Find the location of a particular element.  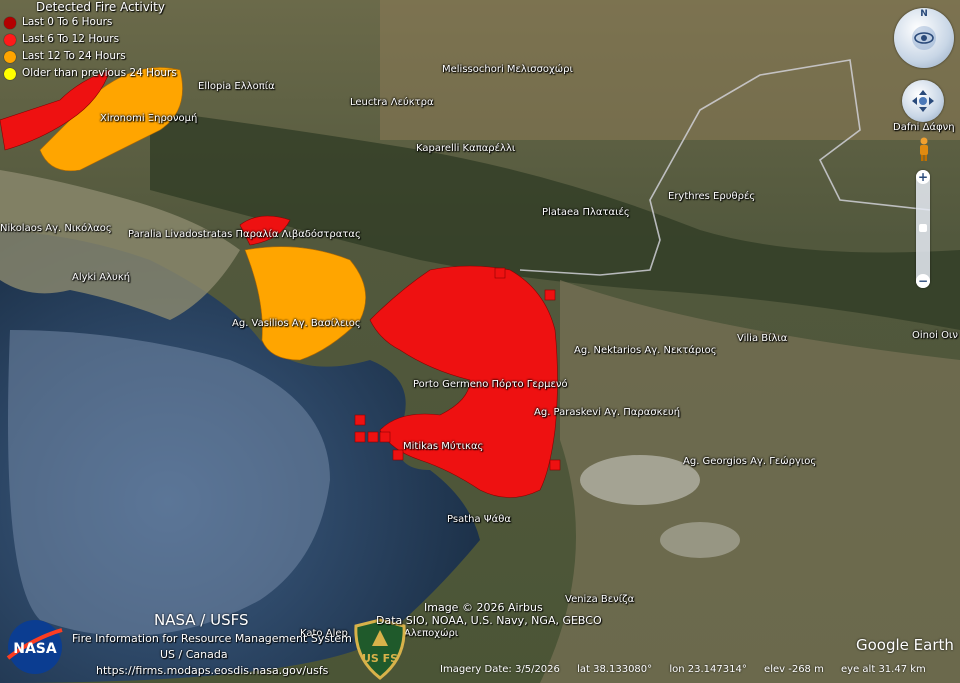

place-label: Ag. Georgios Αγ. Γεώργιος is located at coordinates (750, 461).